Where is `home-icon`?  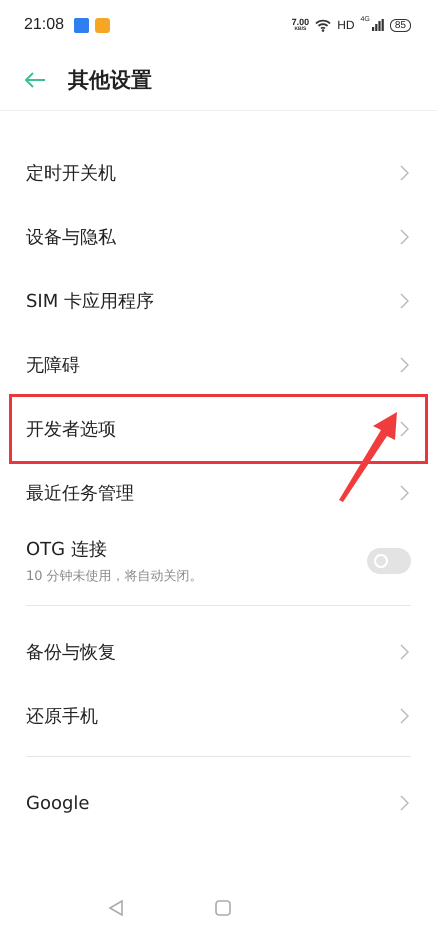 home-icon is located at coordinates (222, 908).